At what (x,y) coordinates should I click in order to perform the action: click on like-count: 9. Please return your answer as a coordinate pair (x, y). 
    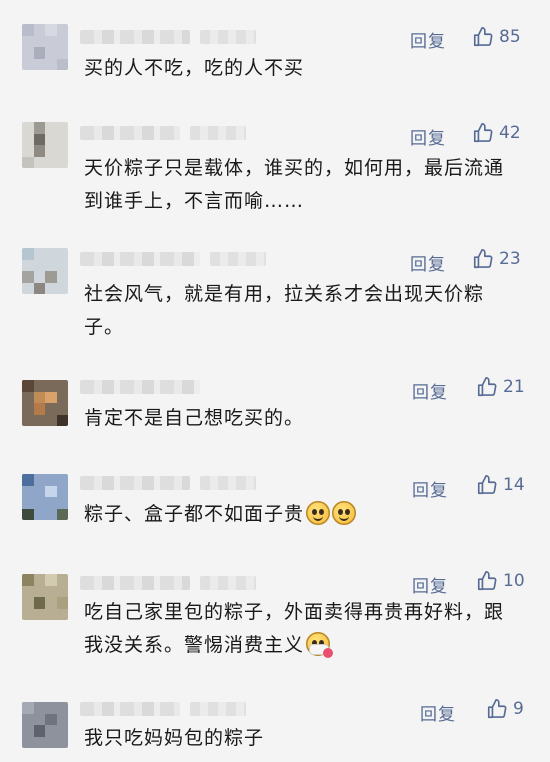
    Looking at the image, I should click on (518, 709).